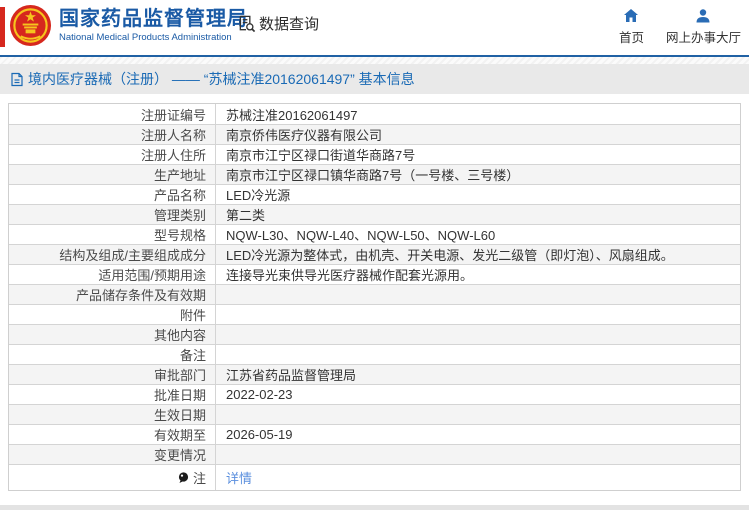 Image resolution: width=749 pixels, height=510 pixels. I want to click on table-row: 注 详情, so click(374, 477).